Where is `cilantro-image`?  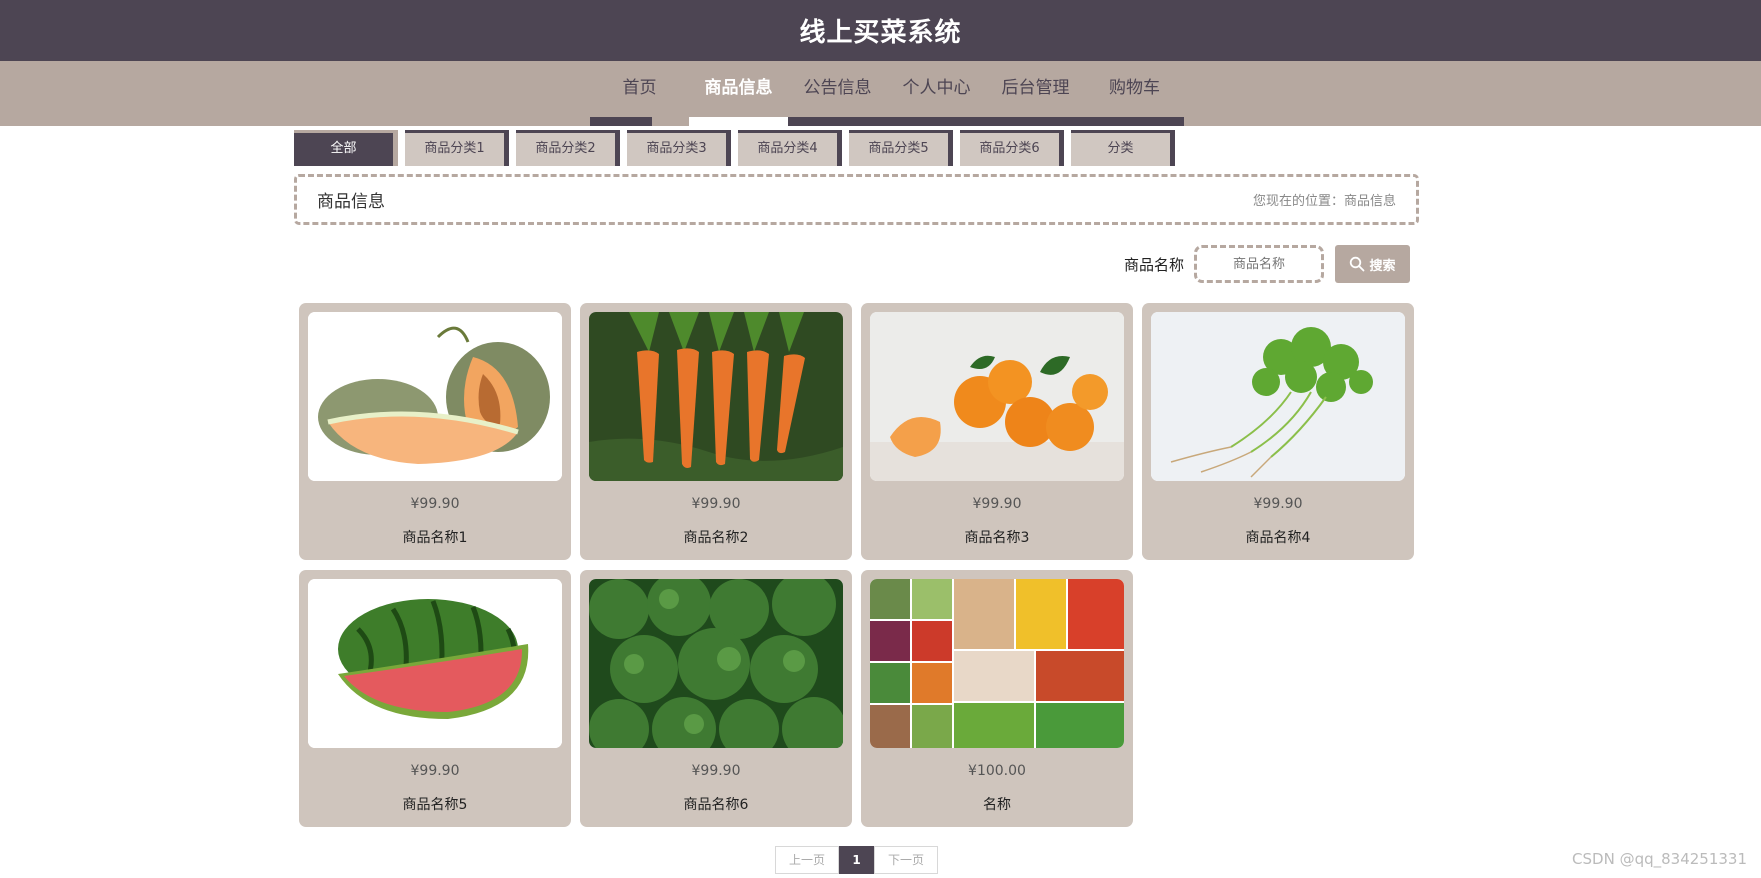
cilantro-image is located at coordinates (1278, 396).